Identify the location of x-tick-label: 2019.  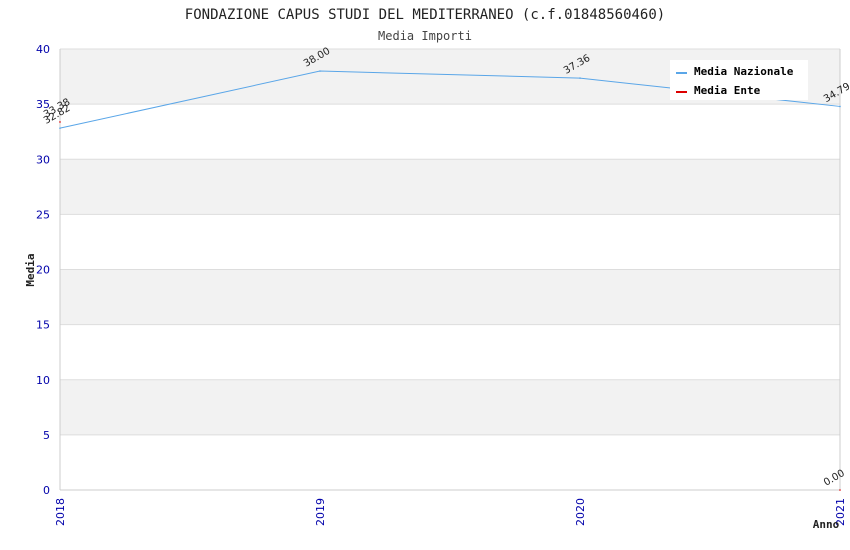
(320, 512).